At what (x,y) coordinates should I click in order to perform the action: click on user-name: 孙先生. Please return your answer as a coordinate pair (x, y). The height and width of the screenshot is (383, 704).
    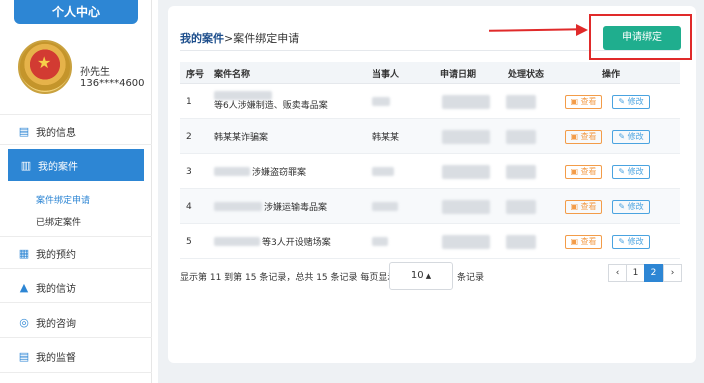
    Looking at the image, I should click on (95, 72).